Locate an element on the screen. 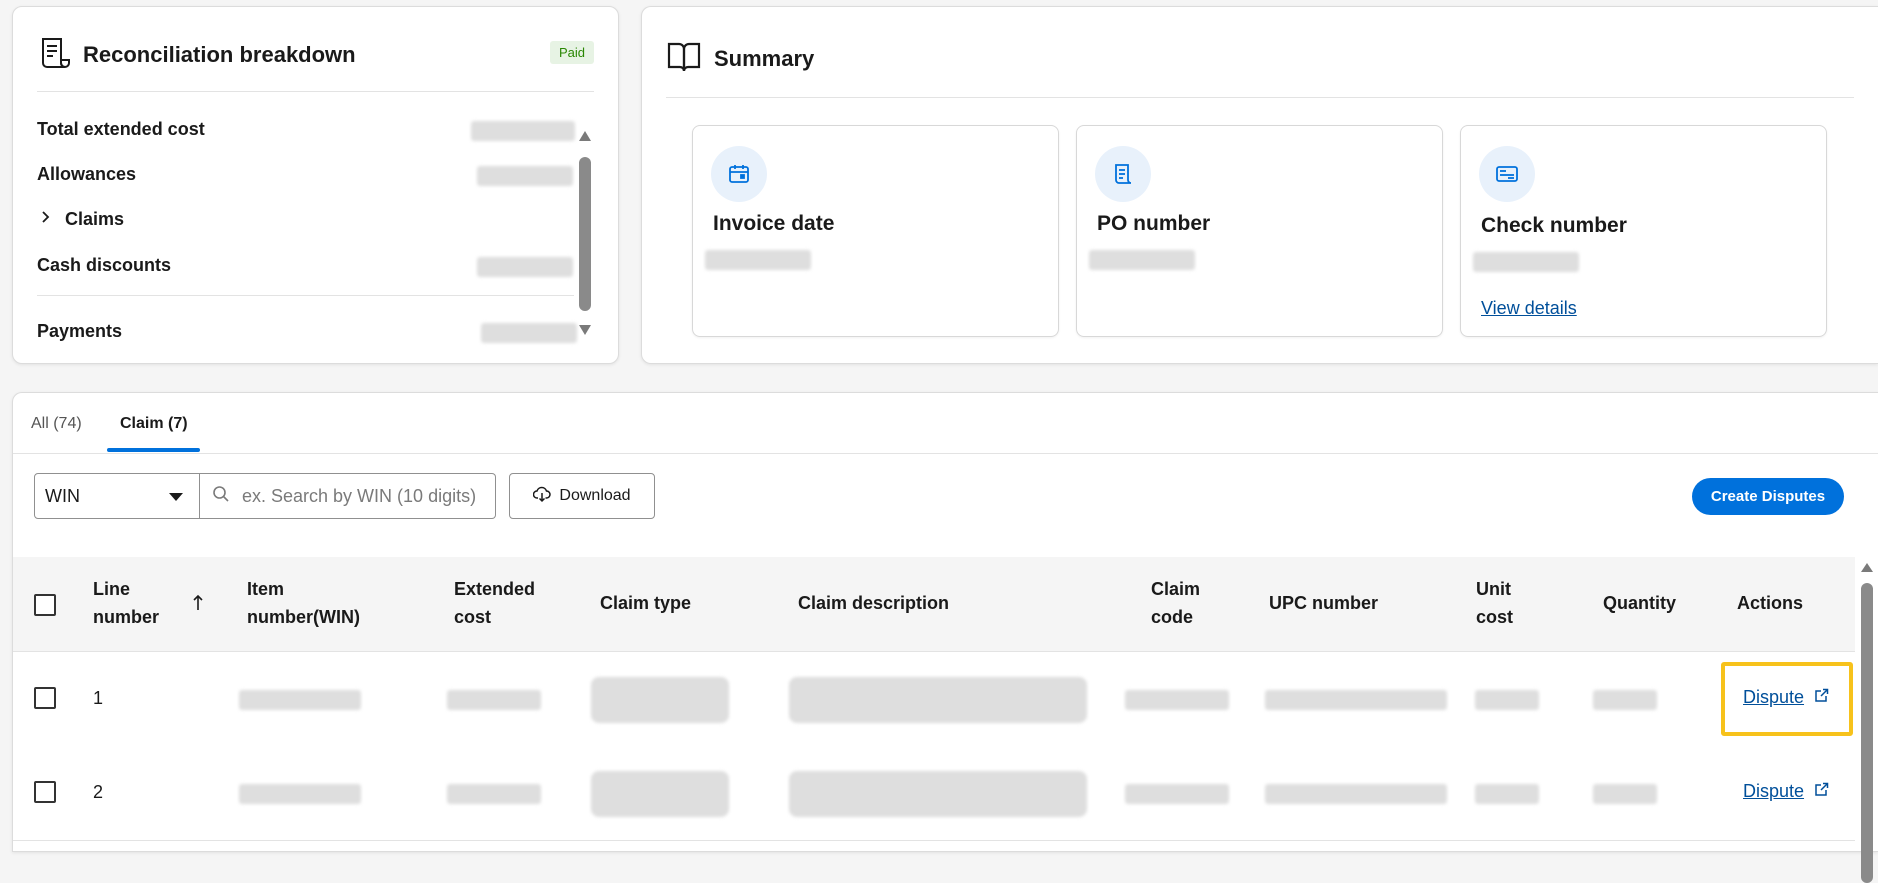 Image resolution: width=1878 pixels, height=883 pixels. search-icon is located at coordinates (221, 496).